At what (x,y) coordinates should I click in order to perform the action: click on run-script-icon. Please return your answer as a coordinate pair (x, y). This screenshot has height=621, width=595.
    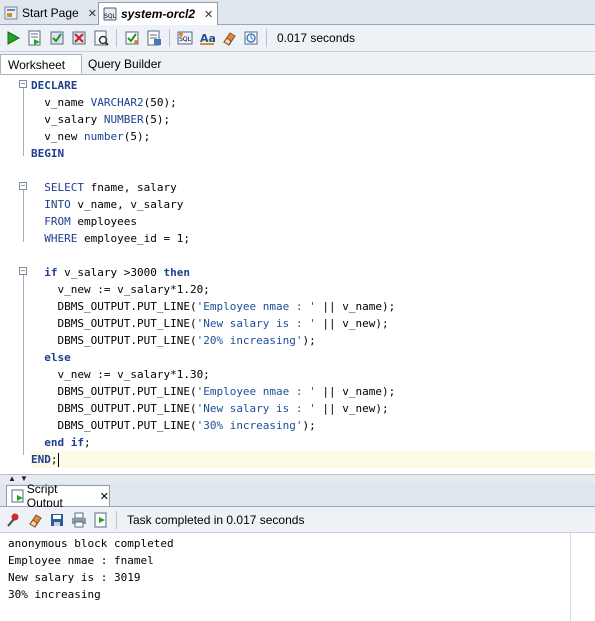
    Looking at the image, I should click on (34, 38).